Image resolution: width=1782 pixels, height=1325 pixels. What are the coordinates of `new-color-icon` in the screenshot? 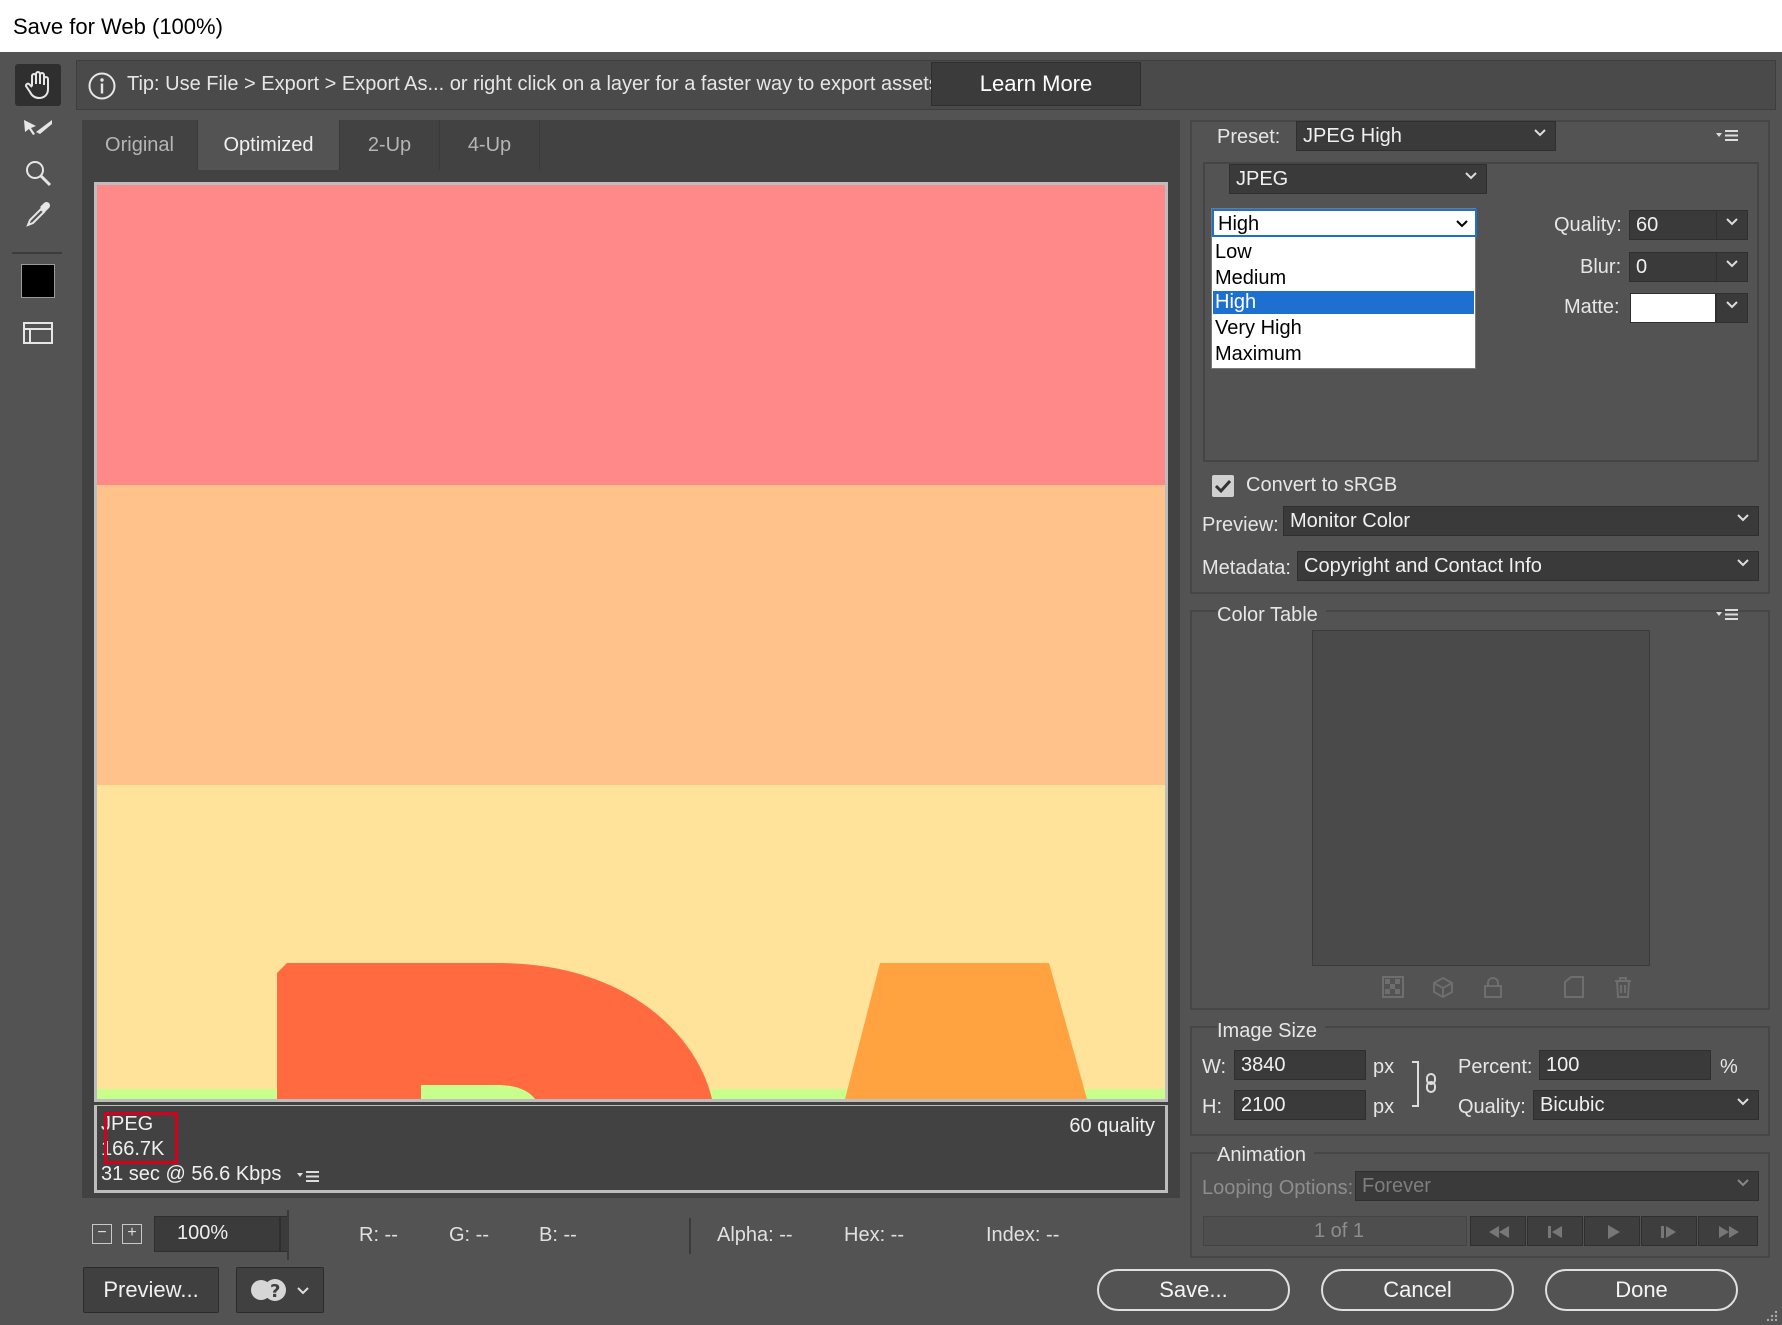 It's located at (1574, 987).